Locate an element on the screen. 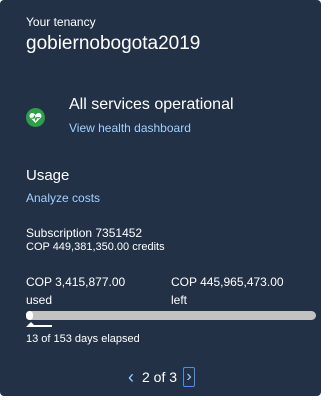 The image size is (333, 400). heart-pulse-icon is located at coordinates (35, 117).